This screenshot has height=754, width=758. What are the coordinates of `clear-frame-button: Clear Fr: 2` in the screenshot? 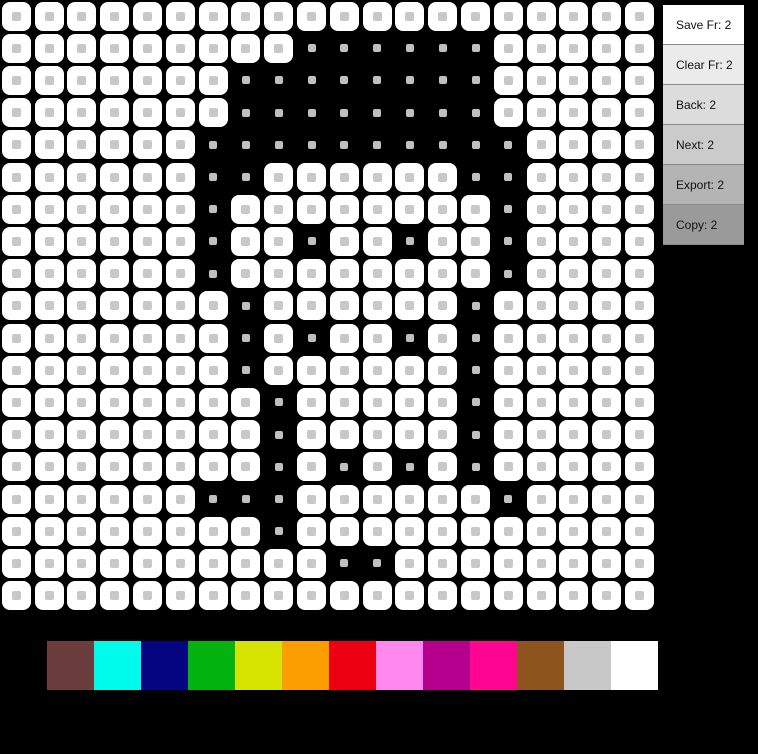 It's located at (703, 65).